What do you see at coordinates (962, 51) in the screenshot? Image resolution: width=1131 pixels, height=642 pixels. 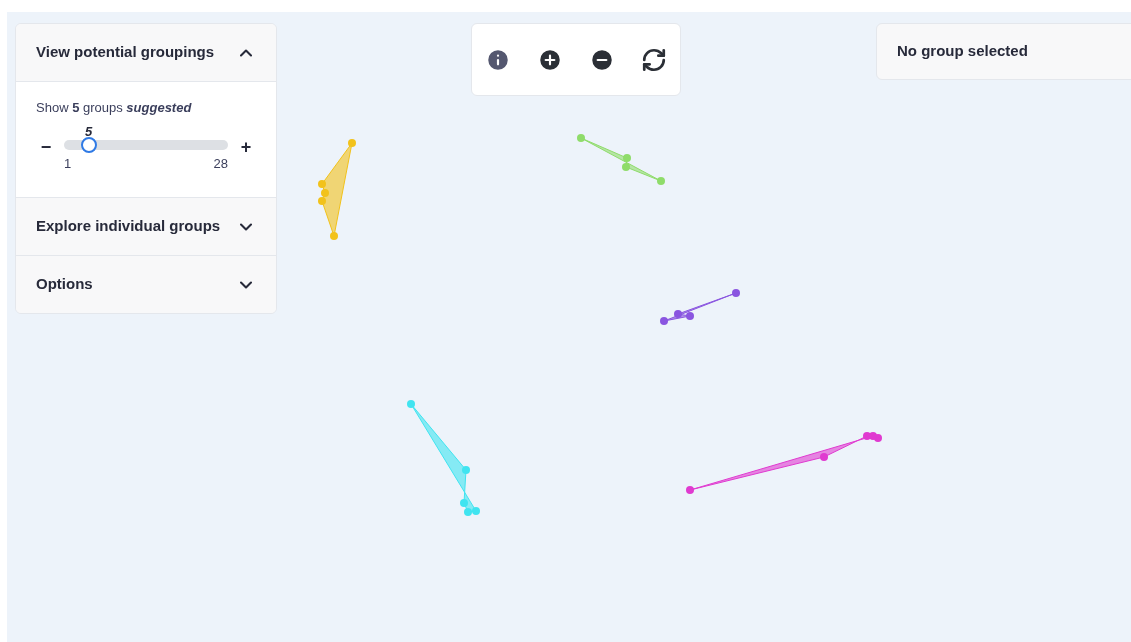 I see `selection-status: No group selected` at bounding box center [962, 51].